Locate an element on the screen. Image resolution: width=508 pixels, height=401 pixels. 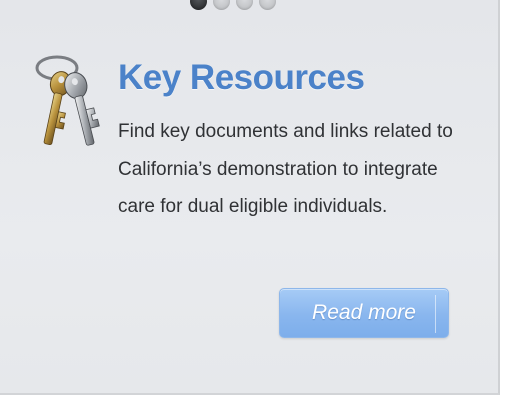
read-more-button: Read more is located at coordinates (364, 313).